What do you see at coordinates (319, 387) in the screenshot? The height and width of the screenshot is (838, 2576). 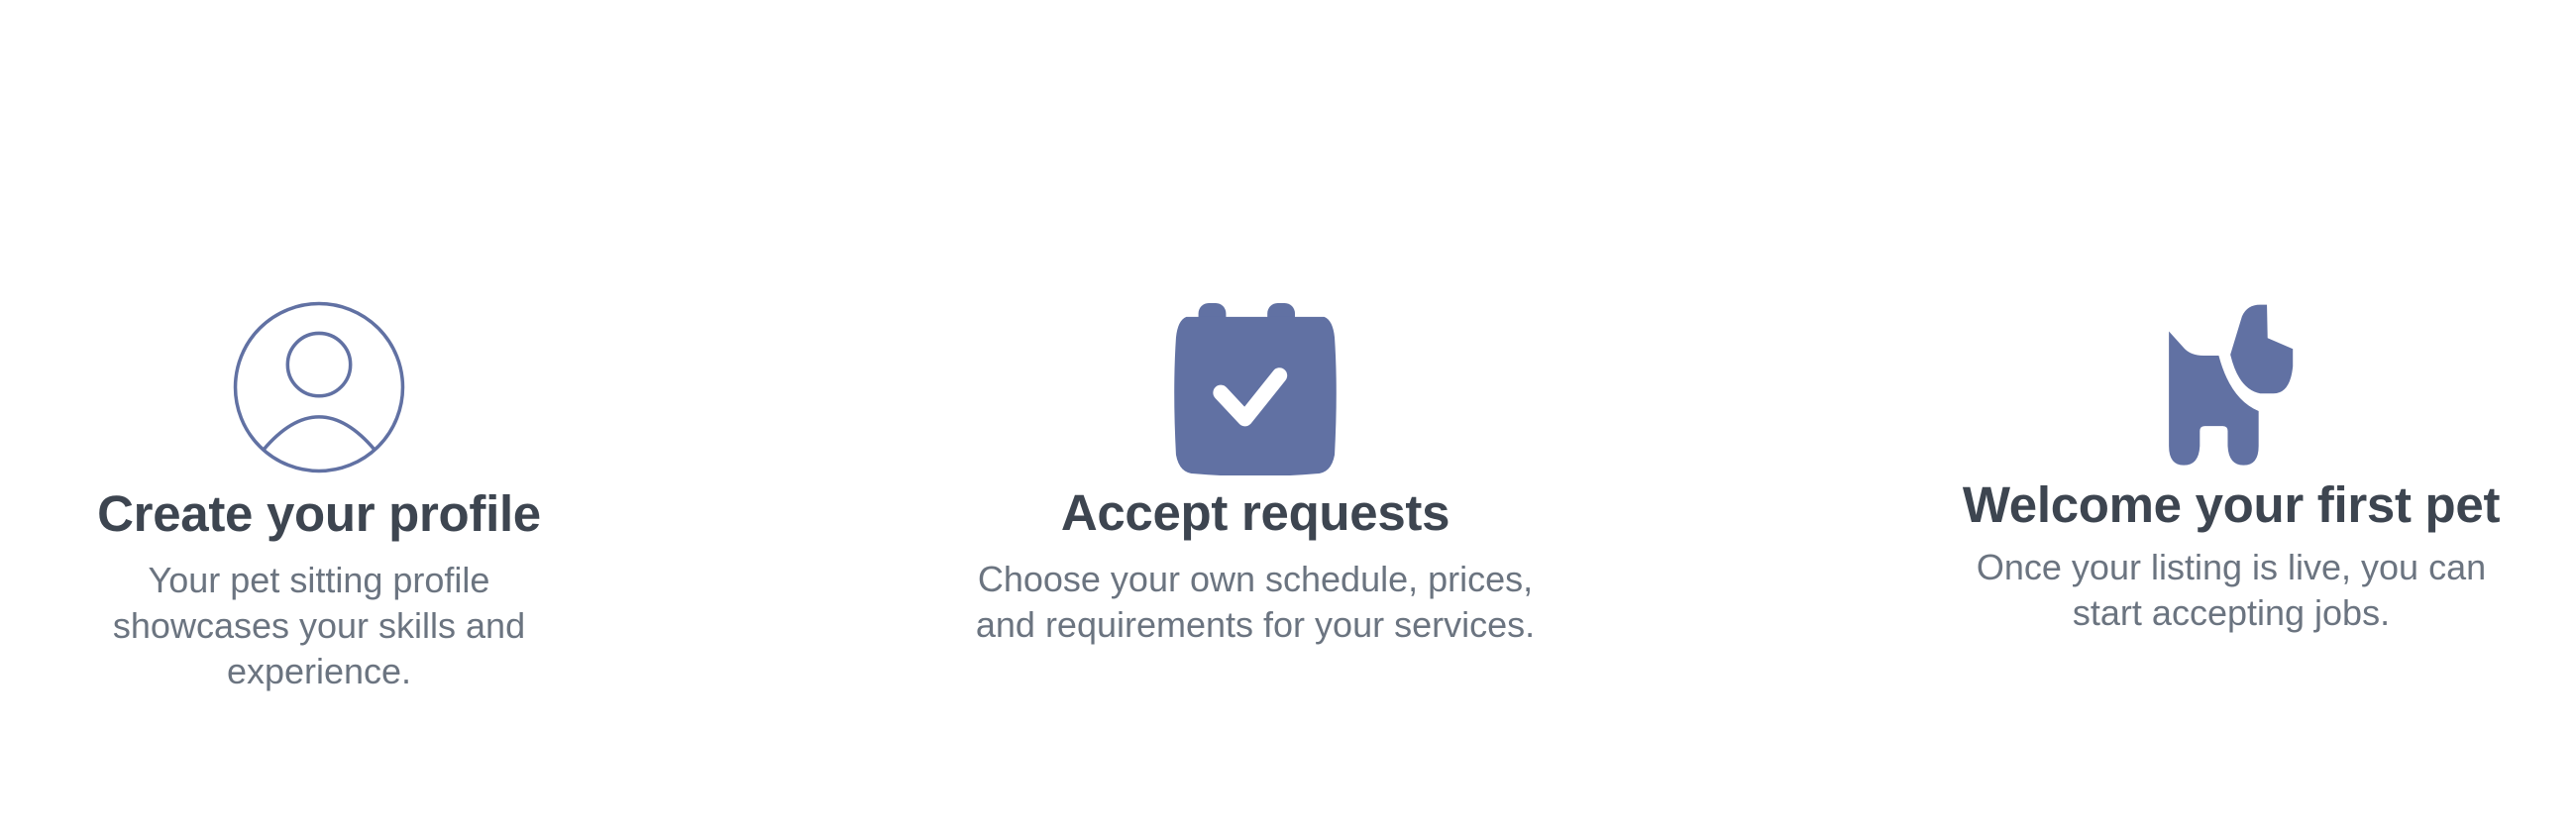 I see `user-circle-icon` at bounding box center [319, 387].